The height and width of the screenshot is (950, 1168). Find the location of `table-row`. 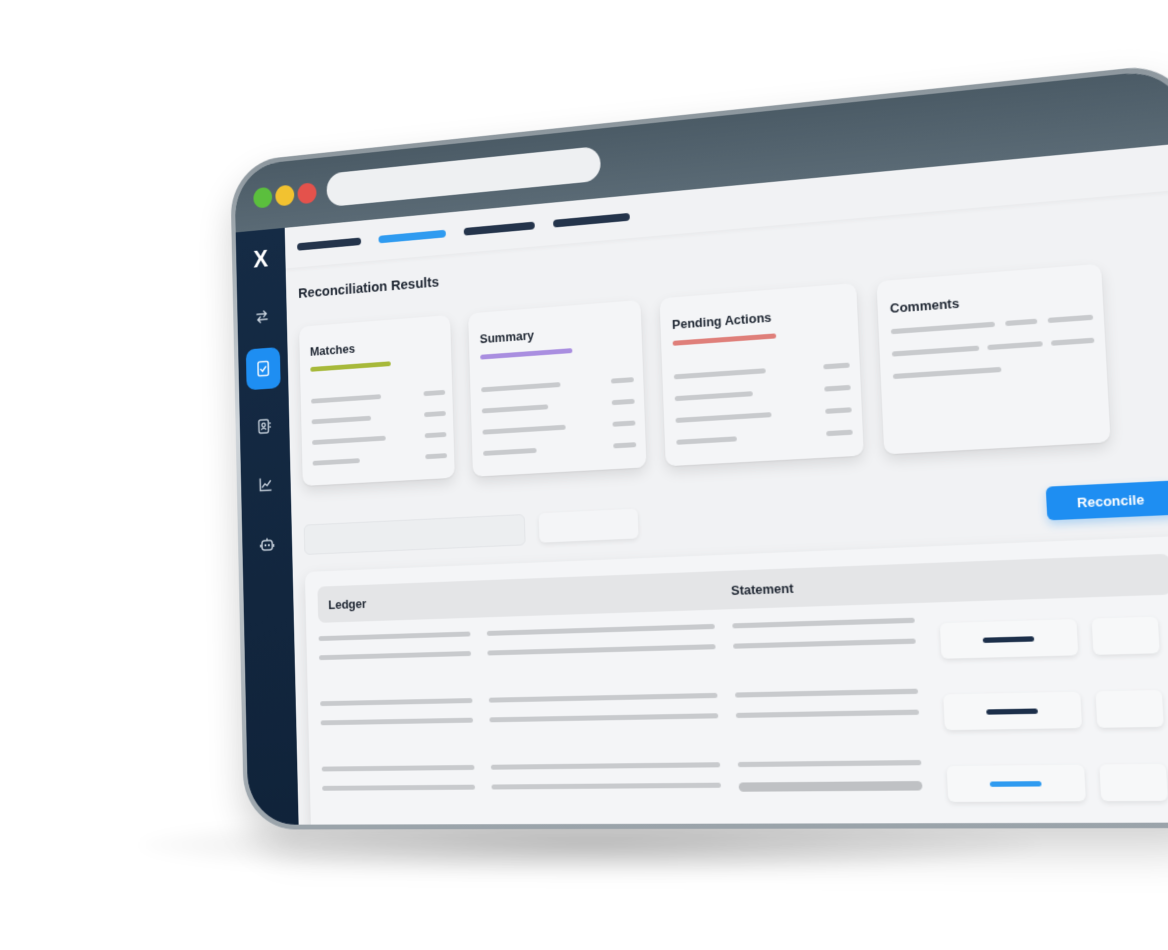

table-row is located at coordinates (738, 790).